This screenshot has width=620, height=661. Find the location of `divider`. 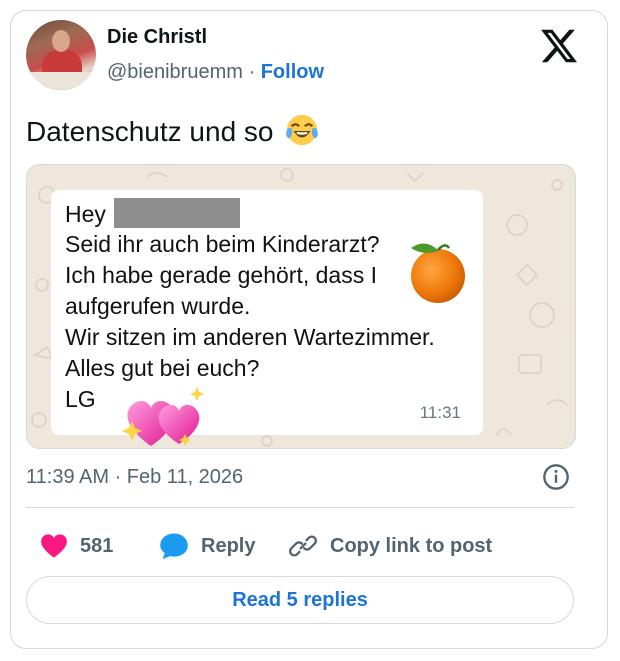

divider is located at coordinates (300, 507).